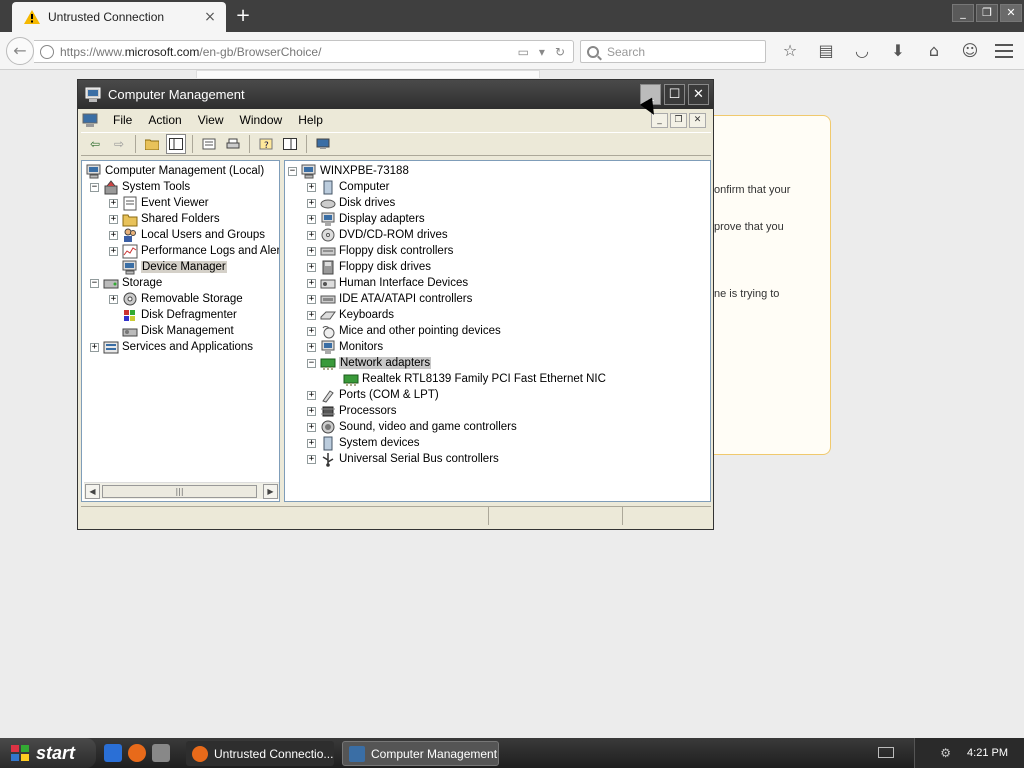  I want to click on device-tree-root: − WINXPBE-73188, so click(348, 171).